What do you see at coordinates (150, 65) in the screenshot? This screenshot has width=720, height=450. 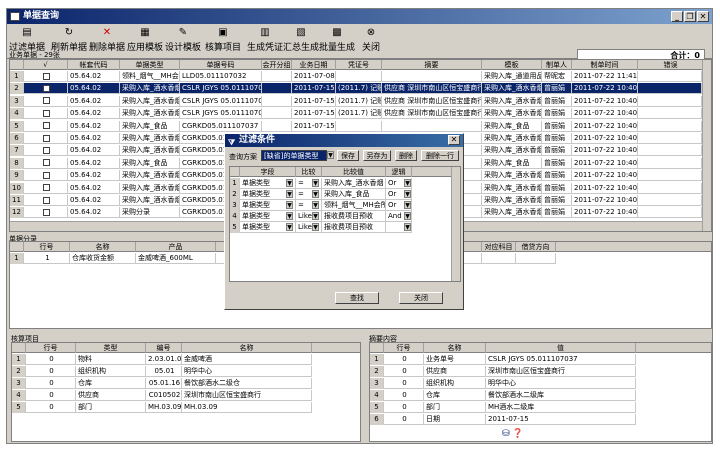 I see `col-header: 单据类型` at bounding box center [150, 65].